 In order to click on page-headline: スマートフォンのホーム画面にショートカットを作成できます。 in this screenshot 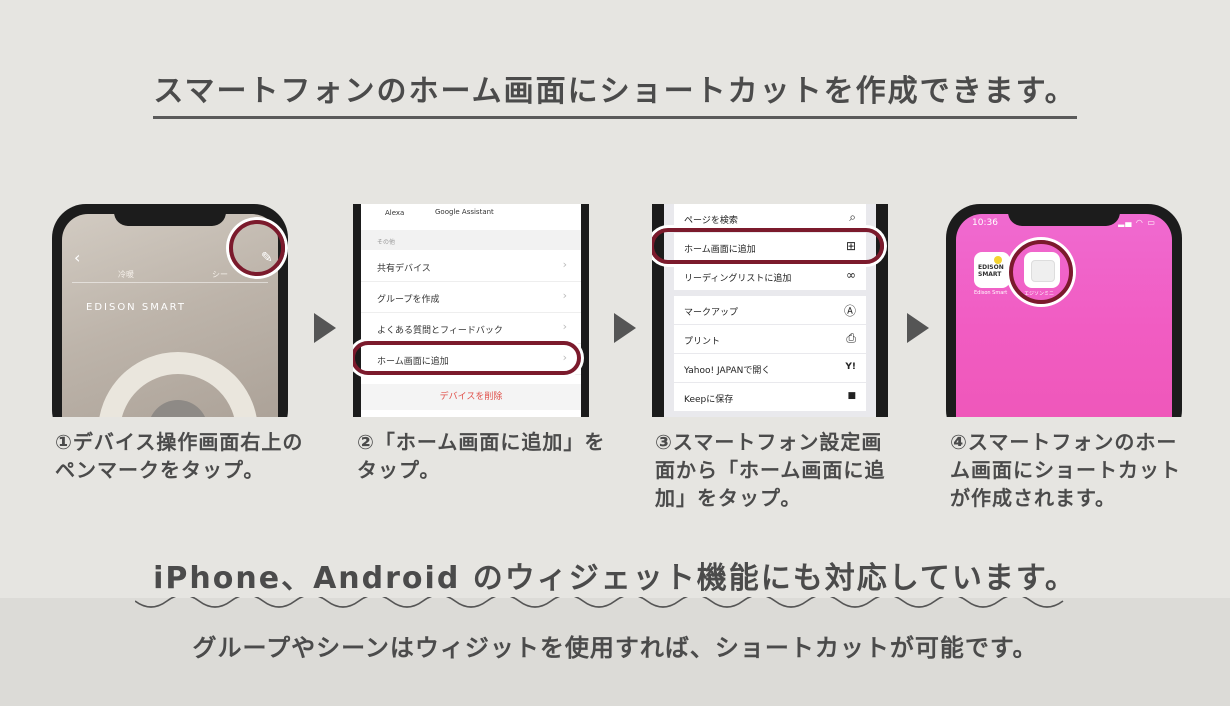, I will do `click(615, 92)`.